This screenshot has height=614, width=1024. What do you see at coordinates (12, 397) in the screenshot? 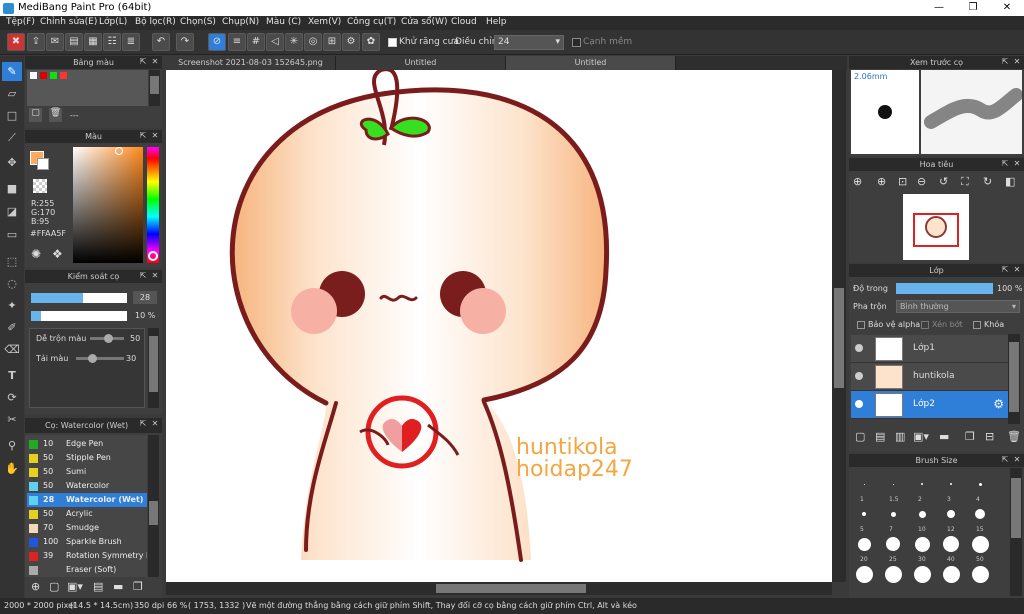
I see `operation-tool-icon: ⟳` at bounding box center [12, 397].